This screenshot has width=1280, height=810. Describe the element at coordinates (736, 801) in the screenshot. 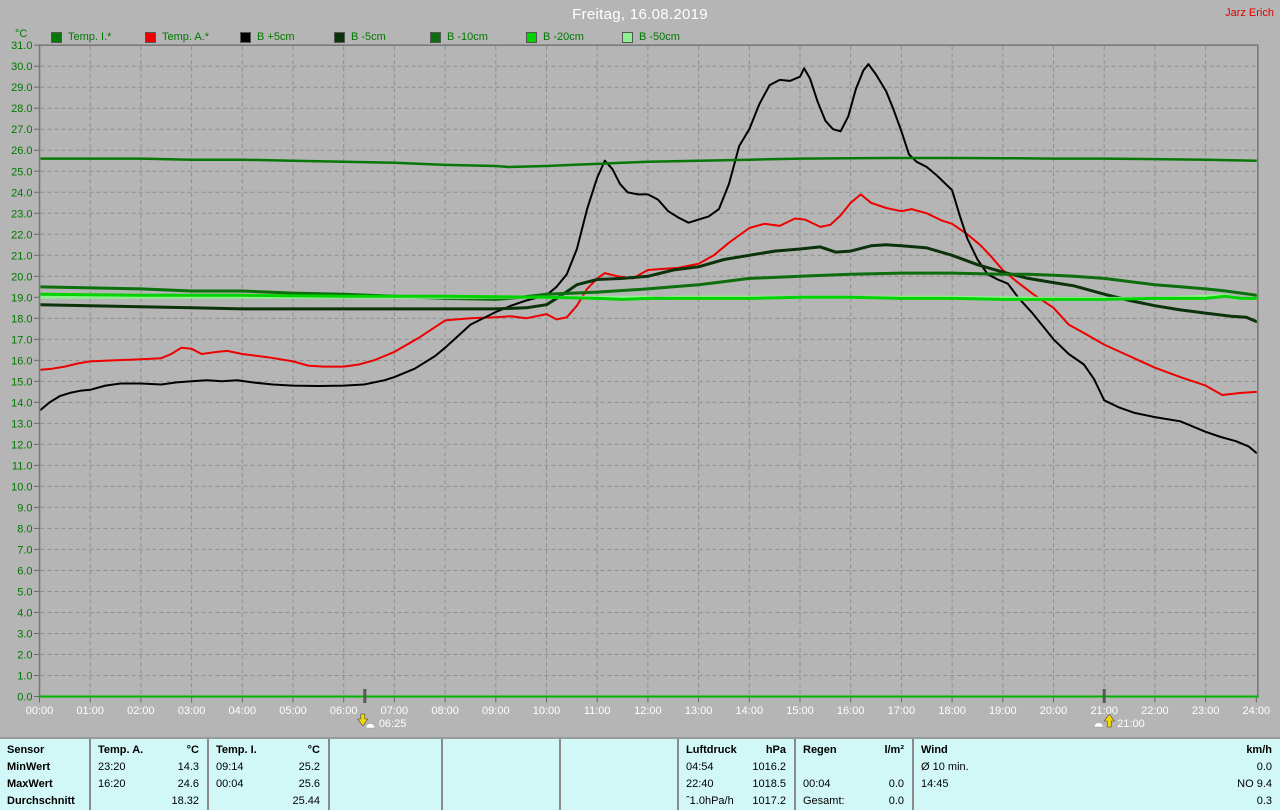

I see `stats-value-row: ˆ1.0hPa/h 1017.2` at that location.